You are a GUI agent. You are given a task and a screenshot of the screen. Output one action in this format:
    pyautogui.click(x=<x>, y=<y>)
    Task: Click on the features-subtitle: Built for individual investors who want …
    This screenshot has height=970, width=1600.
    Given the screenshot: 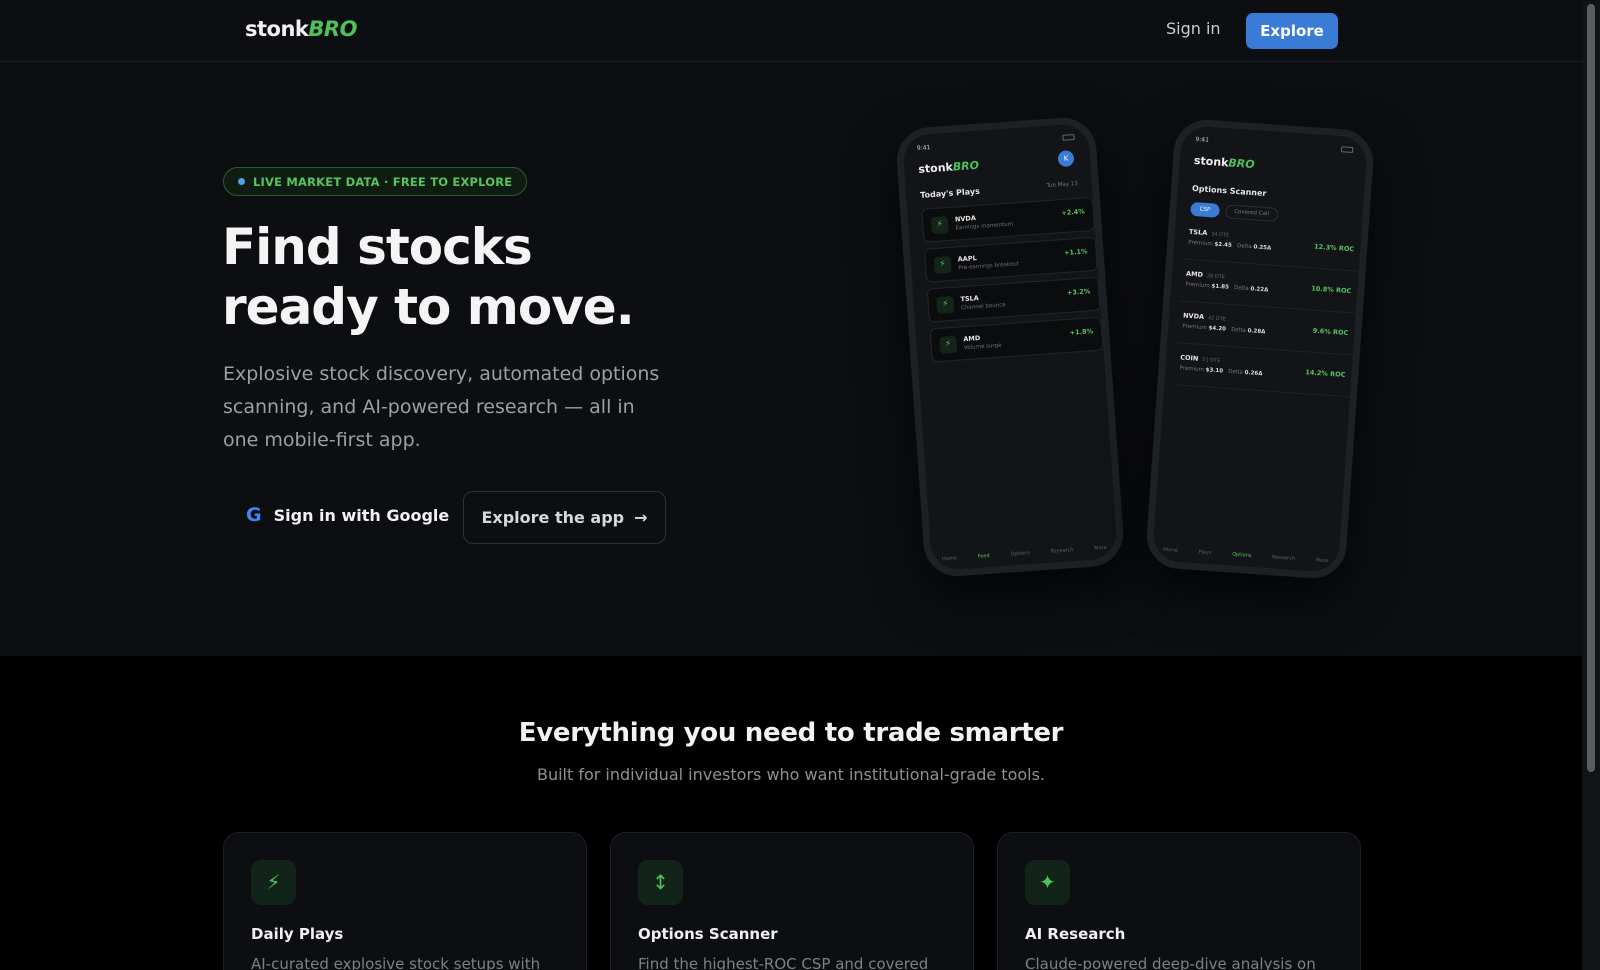 What is the action you would take?
    pyautogui.click(x=791, y=774)
    